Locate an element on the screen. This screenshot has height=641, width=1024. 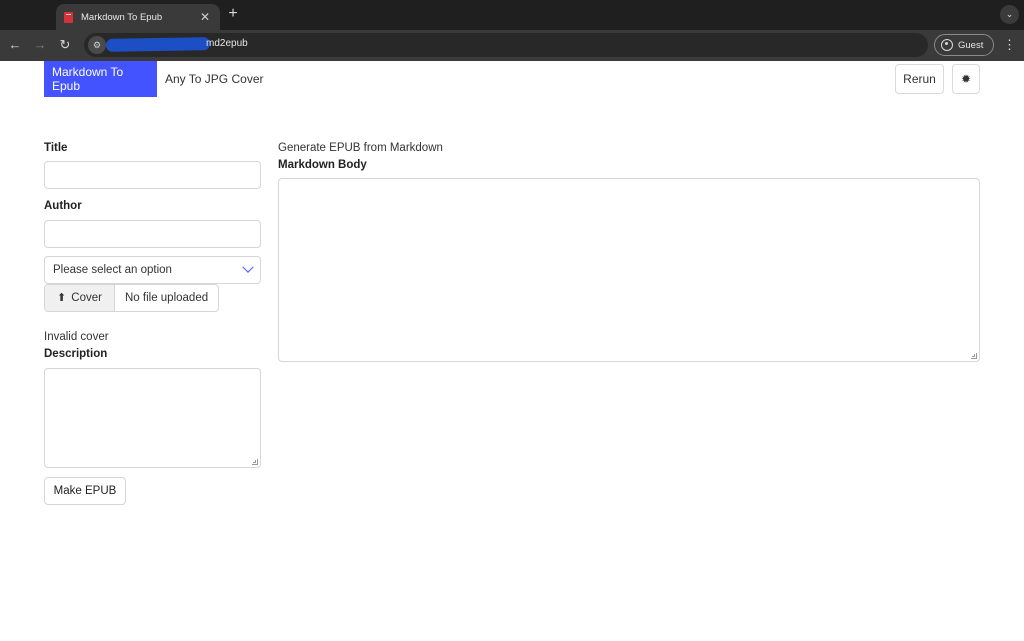
profile-label: Guest is located at coordinates (971, 45).